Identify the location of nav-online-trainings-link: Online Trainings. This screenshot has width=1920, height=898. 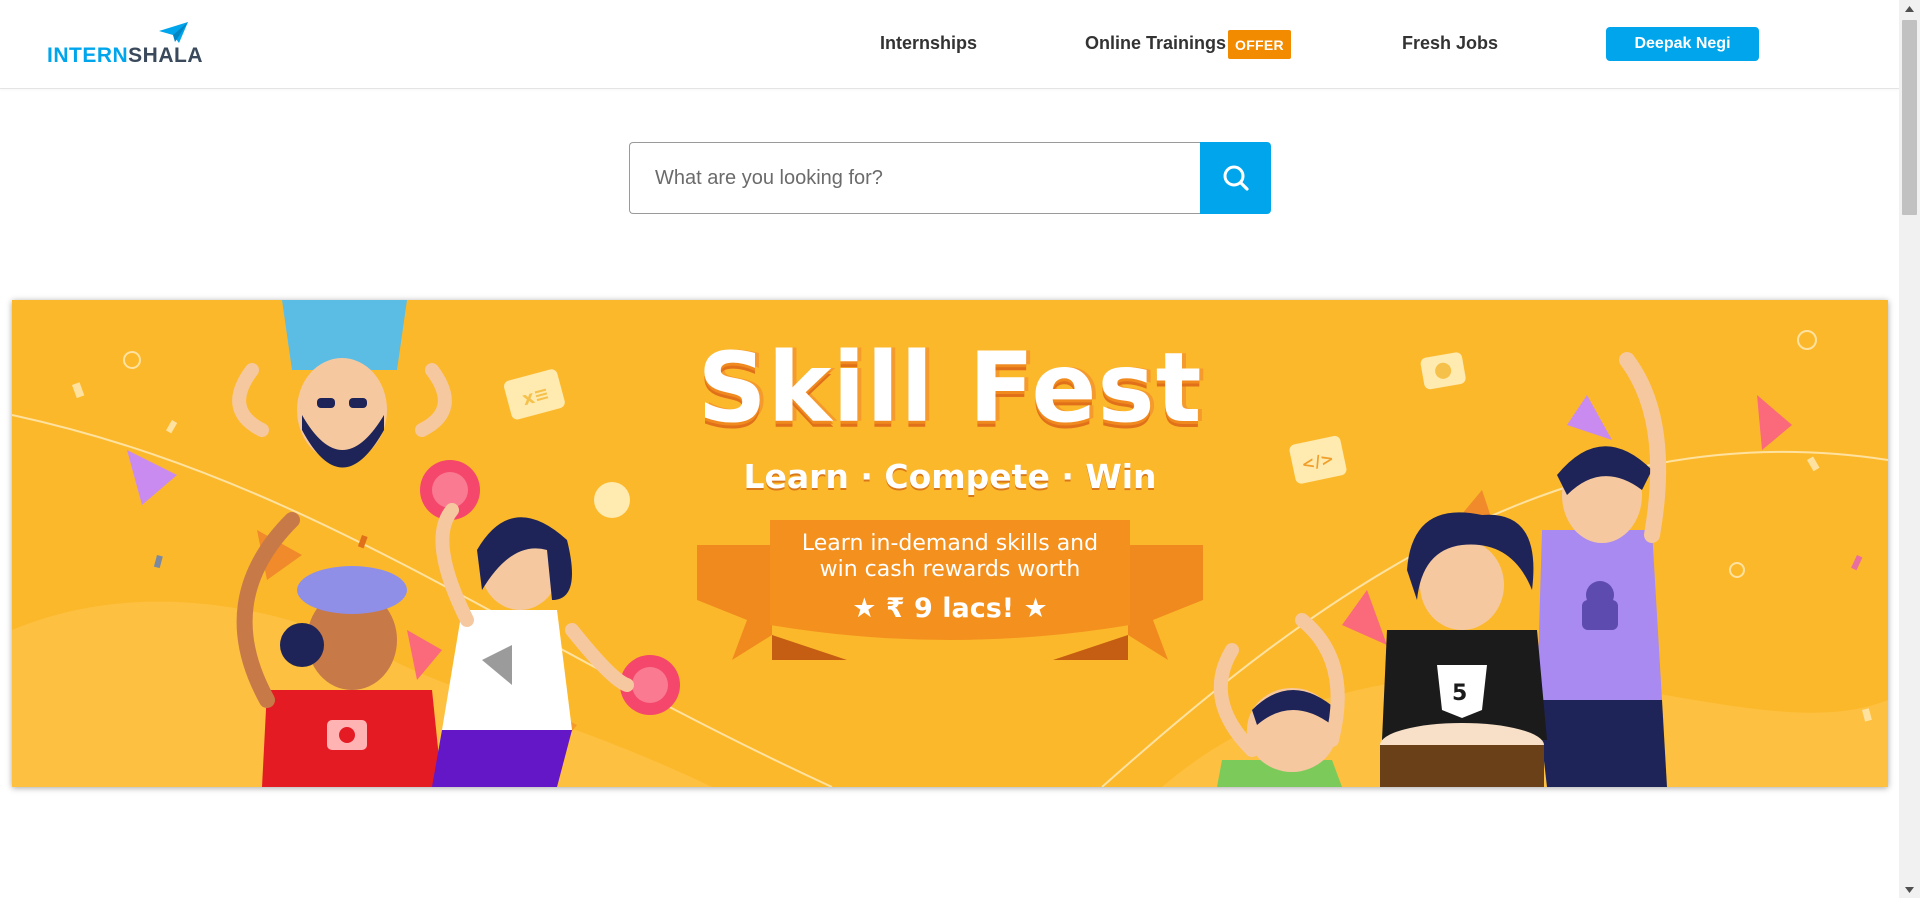
(1155, 43).